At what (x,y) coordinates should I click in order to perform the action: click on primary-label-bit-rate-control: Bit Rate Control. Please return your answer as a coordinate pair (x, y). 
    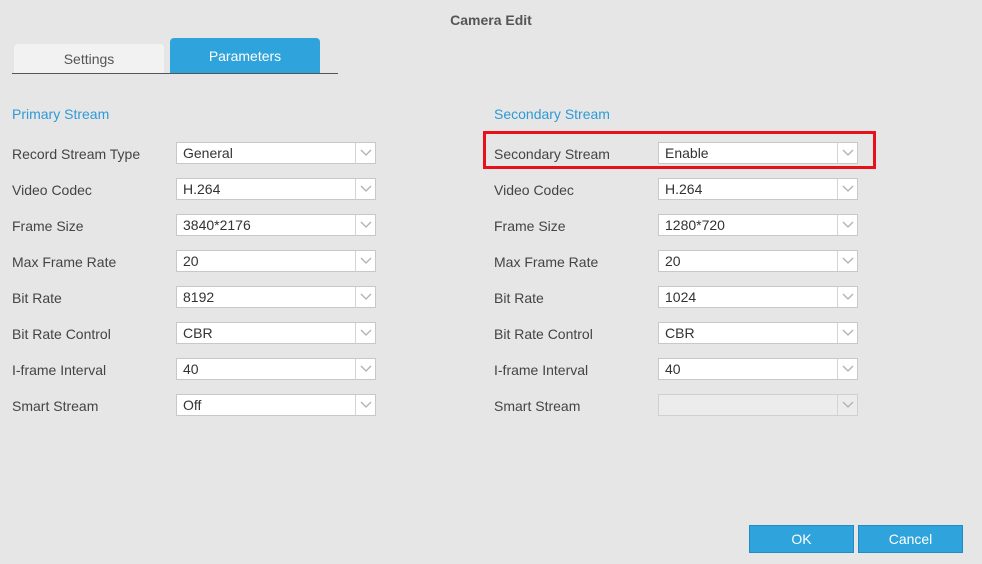
    Looking at the image, I should click on (61, 334).